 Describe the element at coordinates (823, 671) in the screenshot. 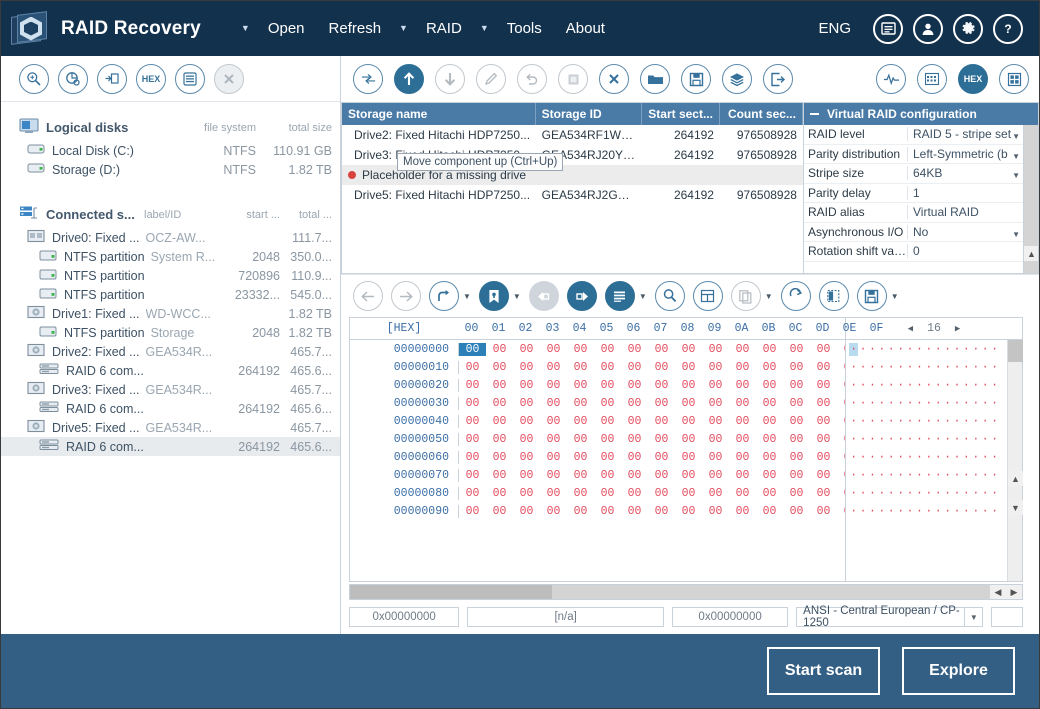

I see `start-scan-button: Start scan` at that location.